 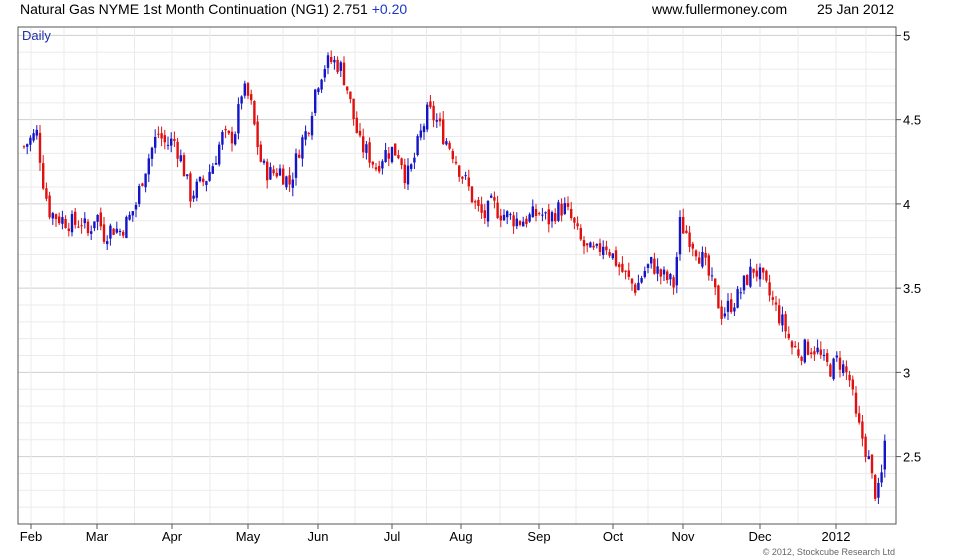 I want to click on x-tick-label: Jul, so click(x=392, y=536).